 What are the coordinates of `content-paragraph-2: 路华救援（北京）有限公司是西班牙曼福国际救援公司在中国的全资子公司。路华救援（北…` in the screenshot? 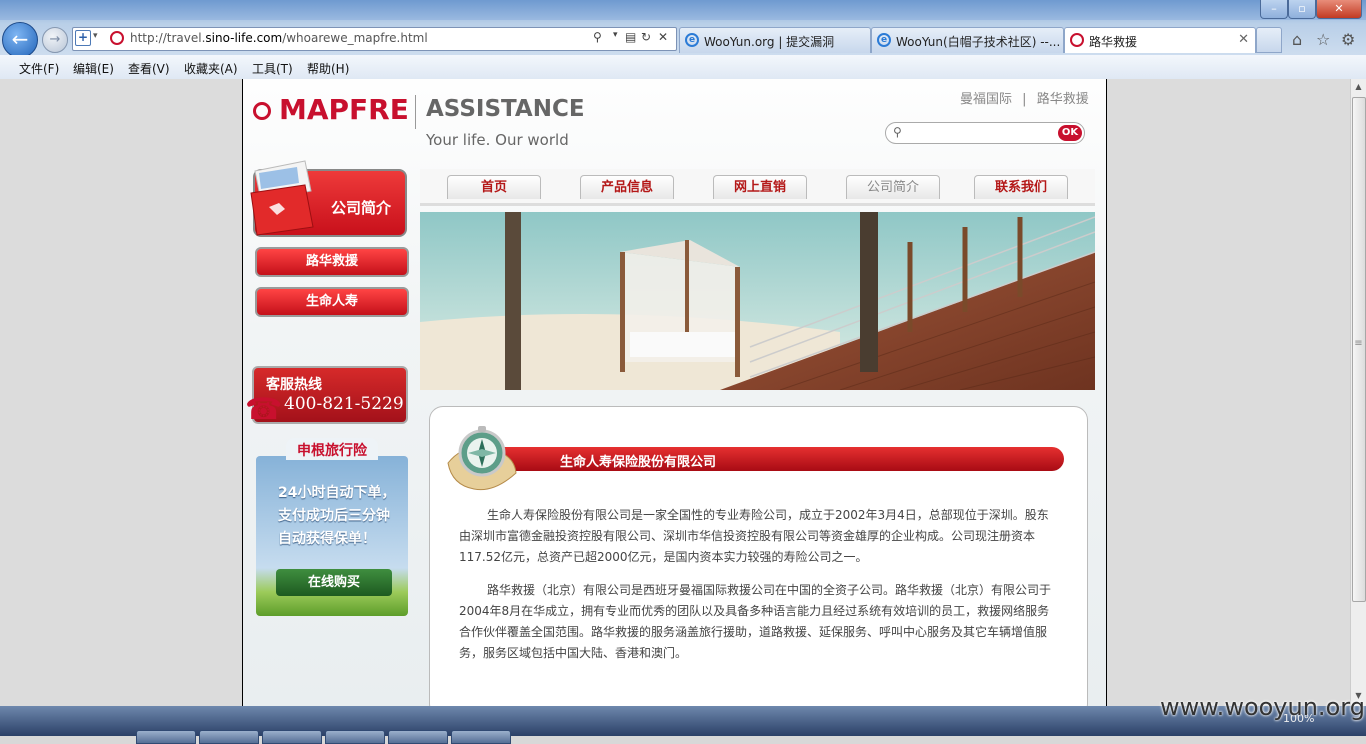 It's located at (755, 621).